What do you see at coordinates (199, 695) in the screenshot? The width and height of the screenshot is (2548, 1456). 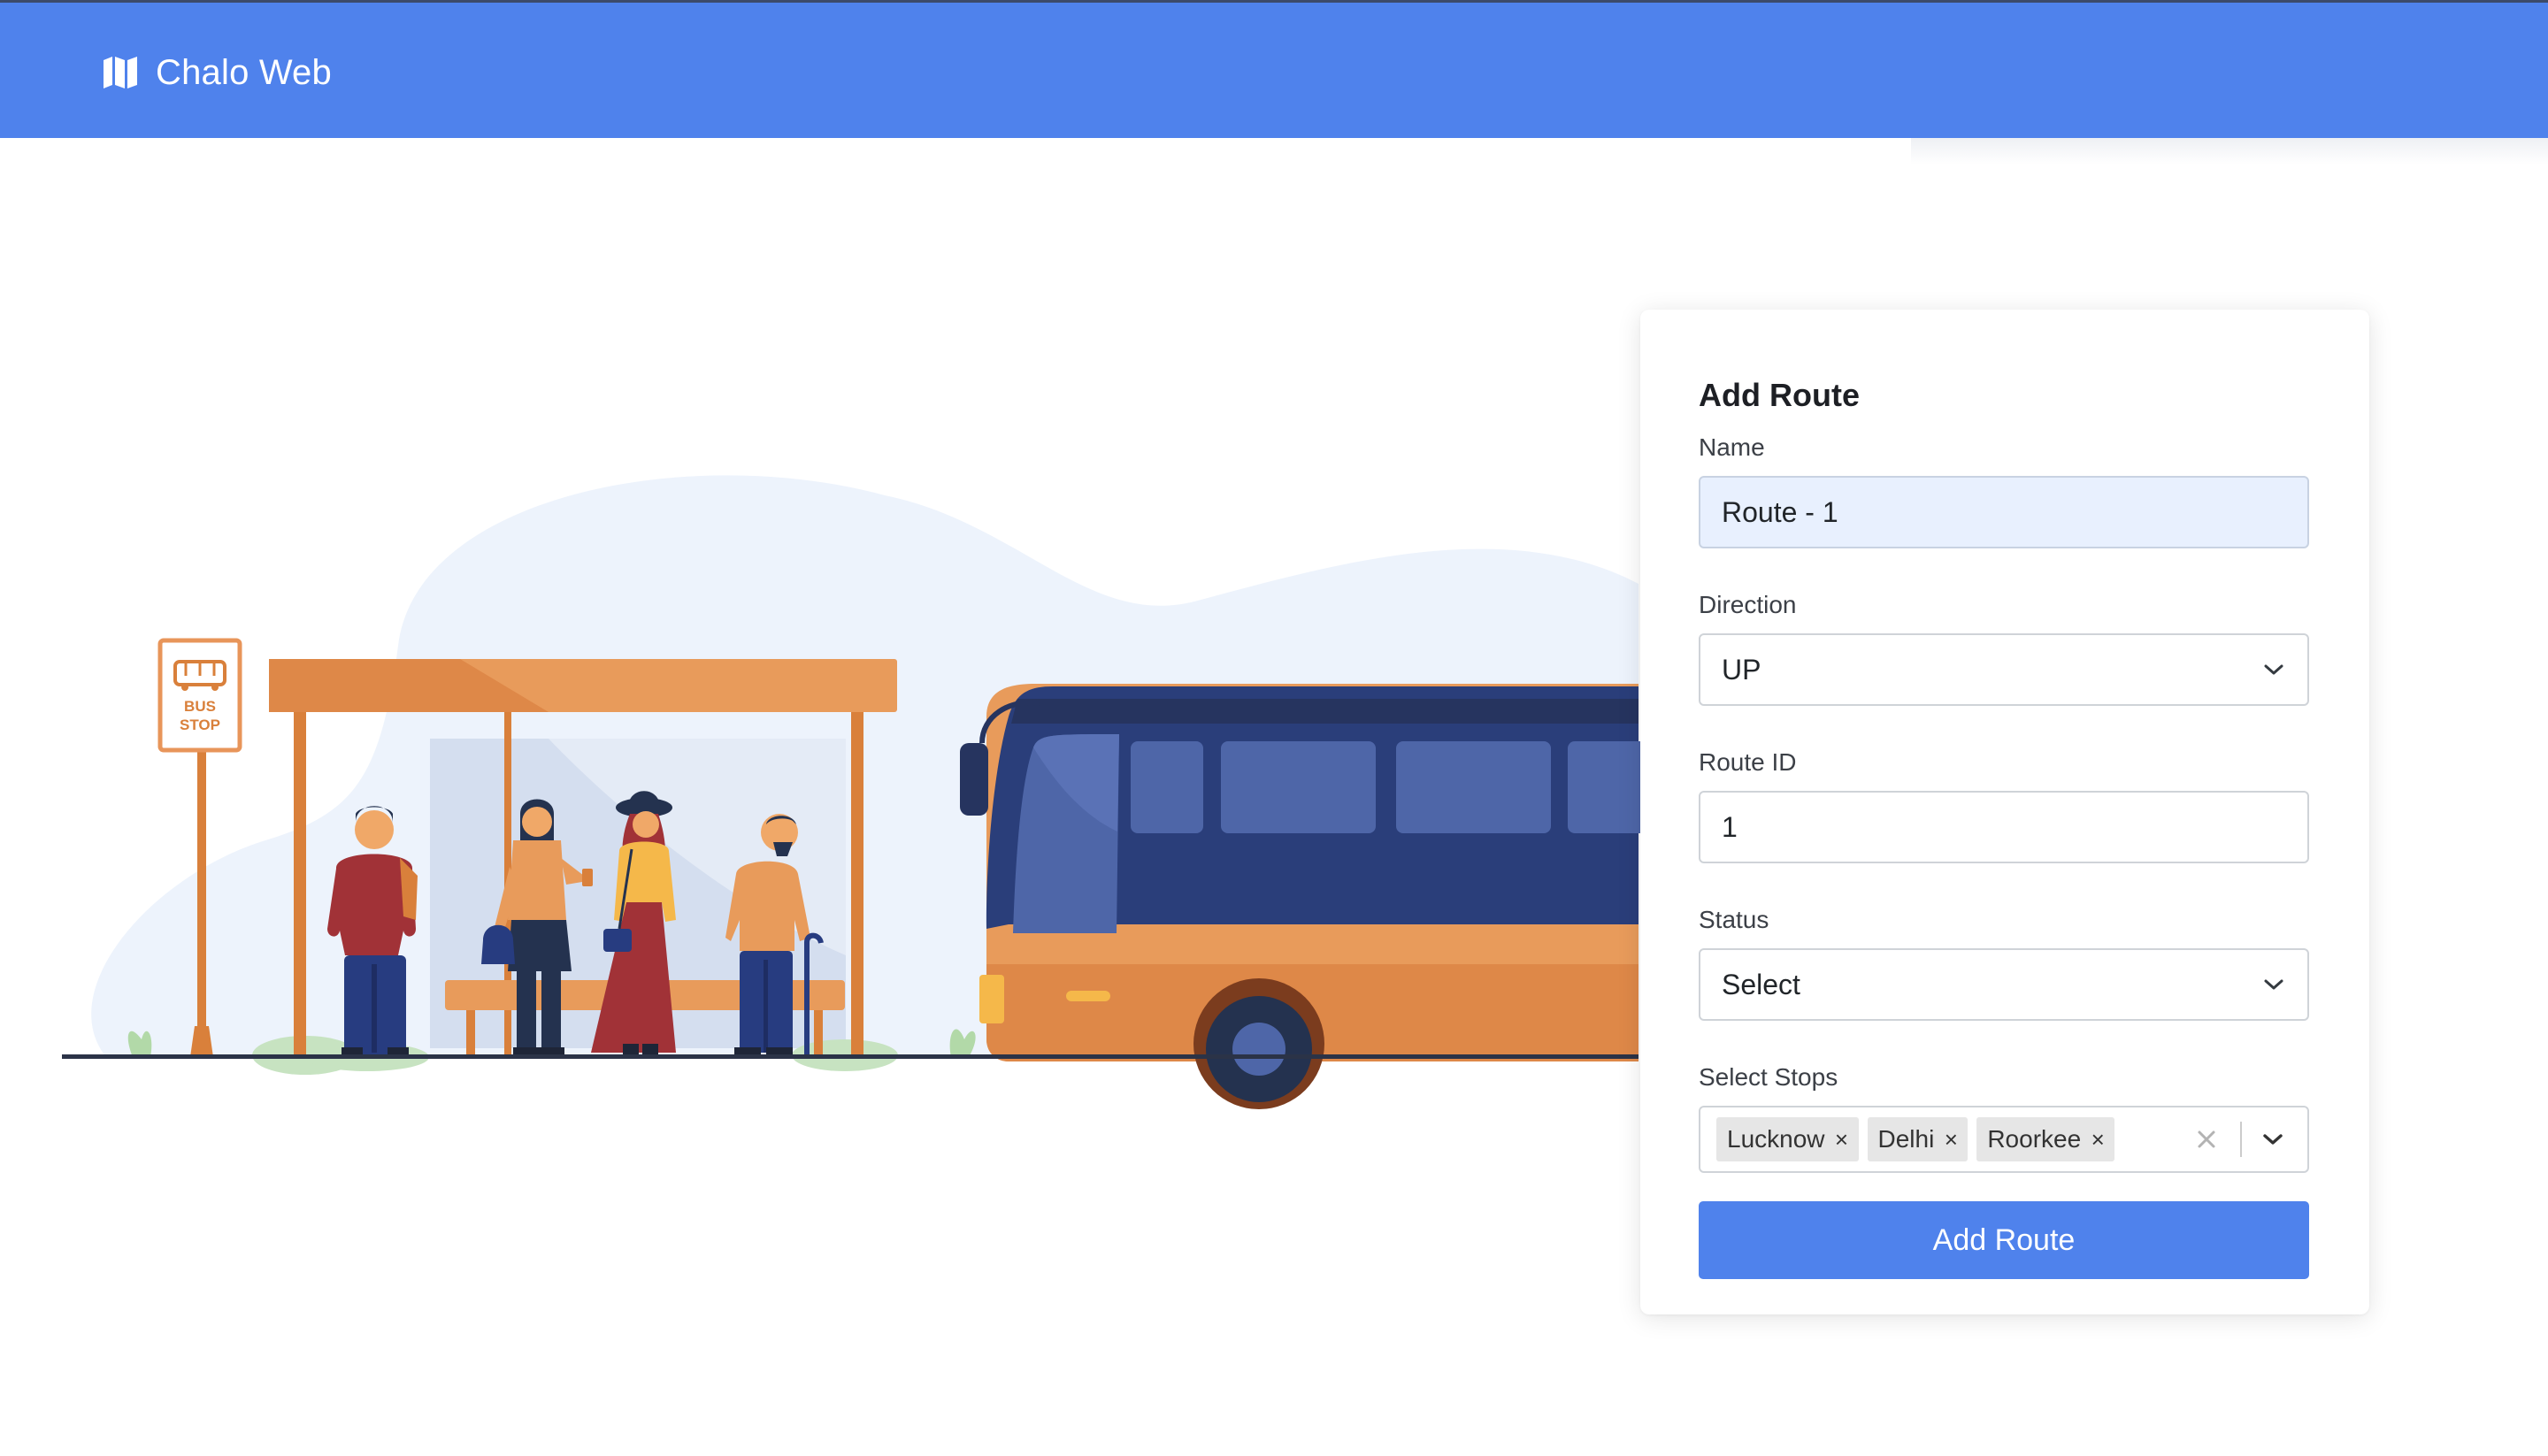 I see `bus-stop-sign` at bounding box center [199, 695].